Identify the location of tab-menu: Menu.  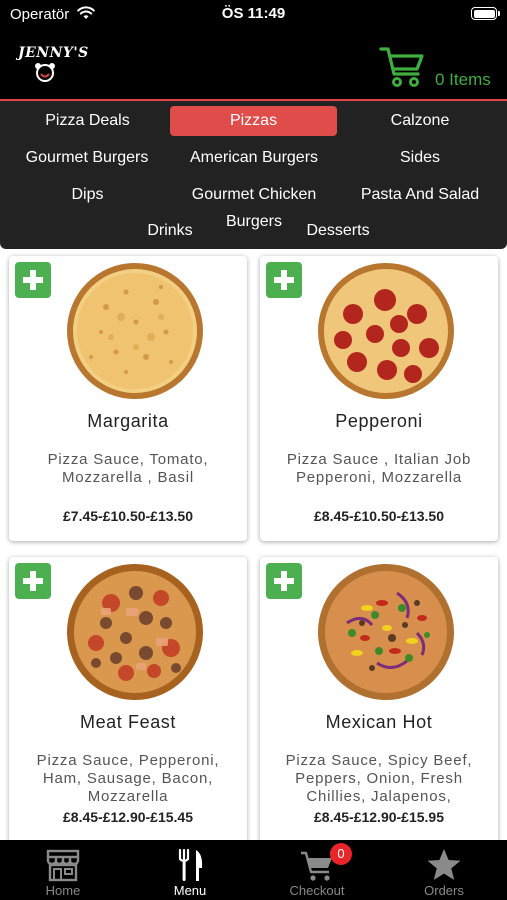
(190, 870).